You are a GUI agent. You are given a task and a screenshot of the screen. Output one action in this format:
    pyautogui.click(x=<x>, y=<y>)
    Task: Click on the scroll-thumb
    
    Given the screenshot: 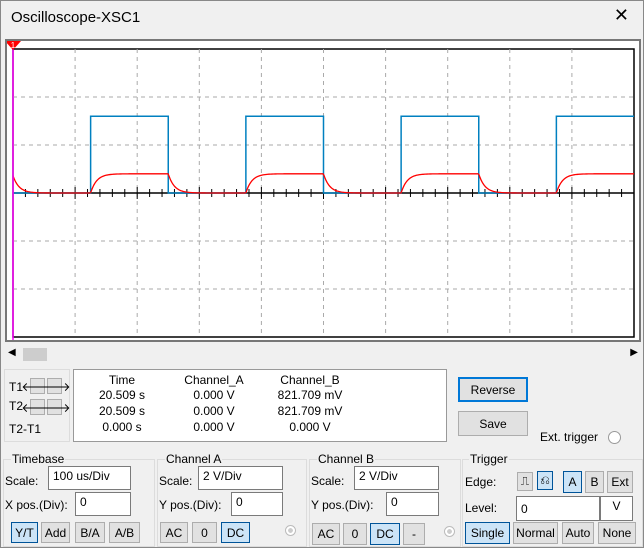 What is the action you would take?
    pyautogui.click(x=35, y=354)
    